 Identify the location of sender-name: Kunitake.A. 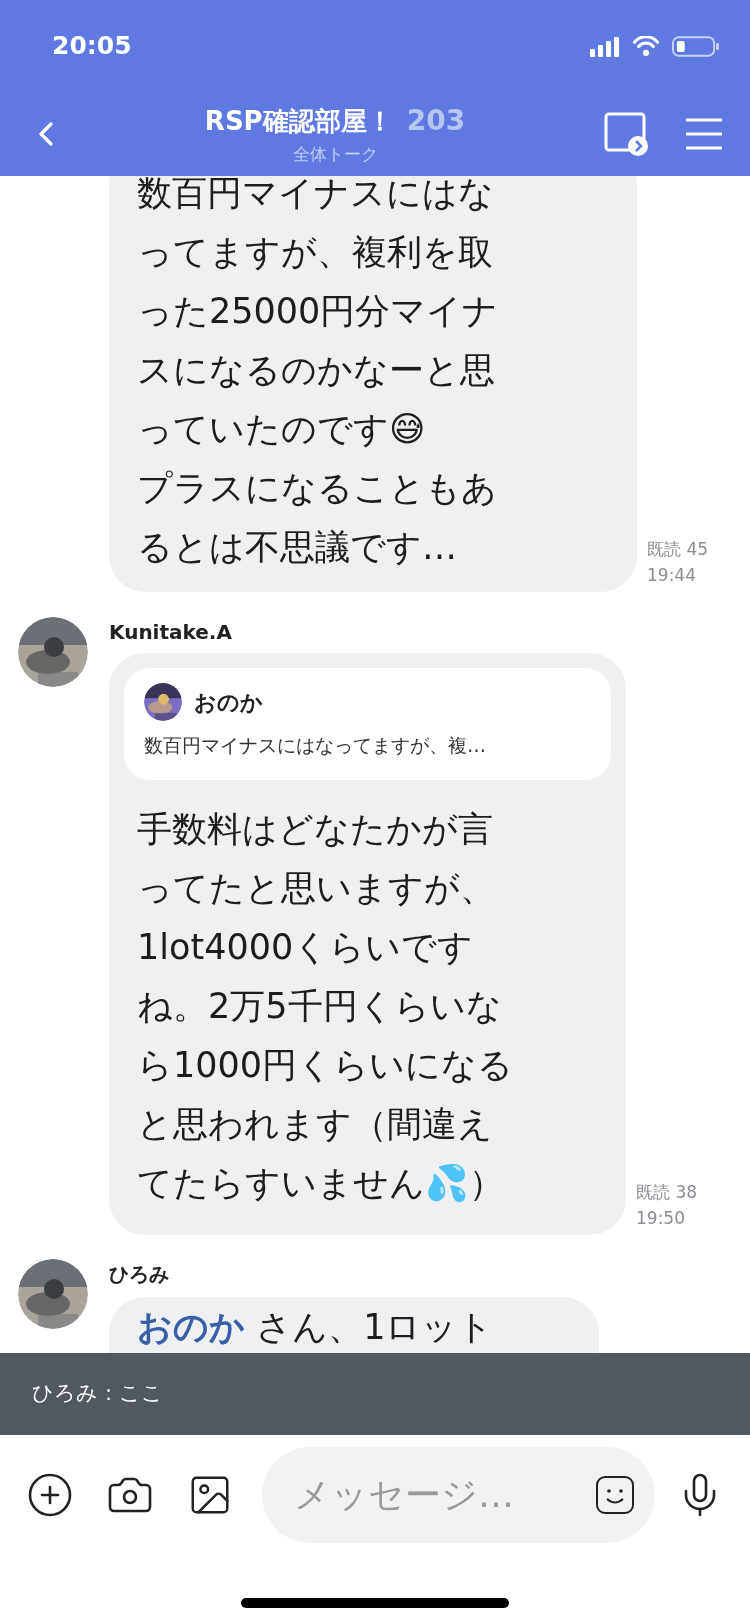
(171, 632).